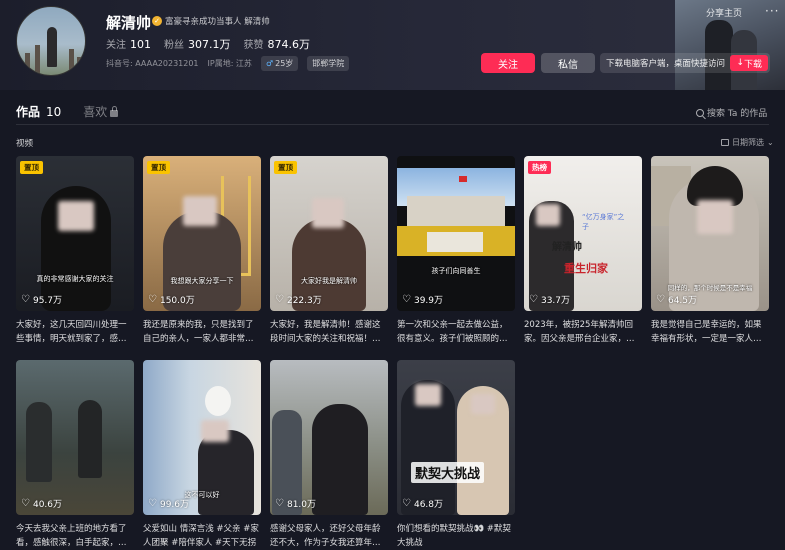 This screenshot has height=550, width=785. What do you see at coordinates (253, 45) in the screenshot?
I see `likes-label: 获赞` at bounding box center [253, 45].